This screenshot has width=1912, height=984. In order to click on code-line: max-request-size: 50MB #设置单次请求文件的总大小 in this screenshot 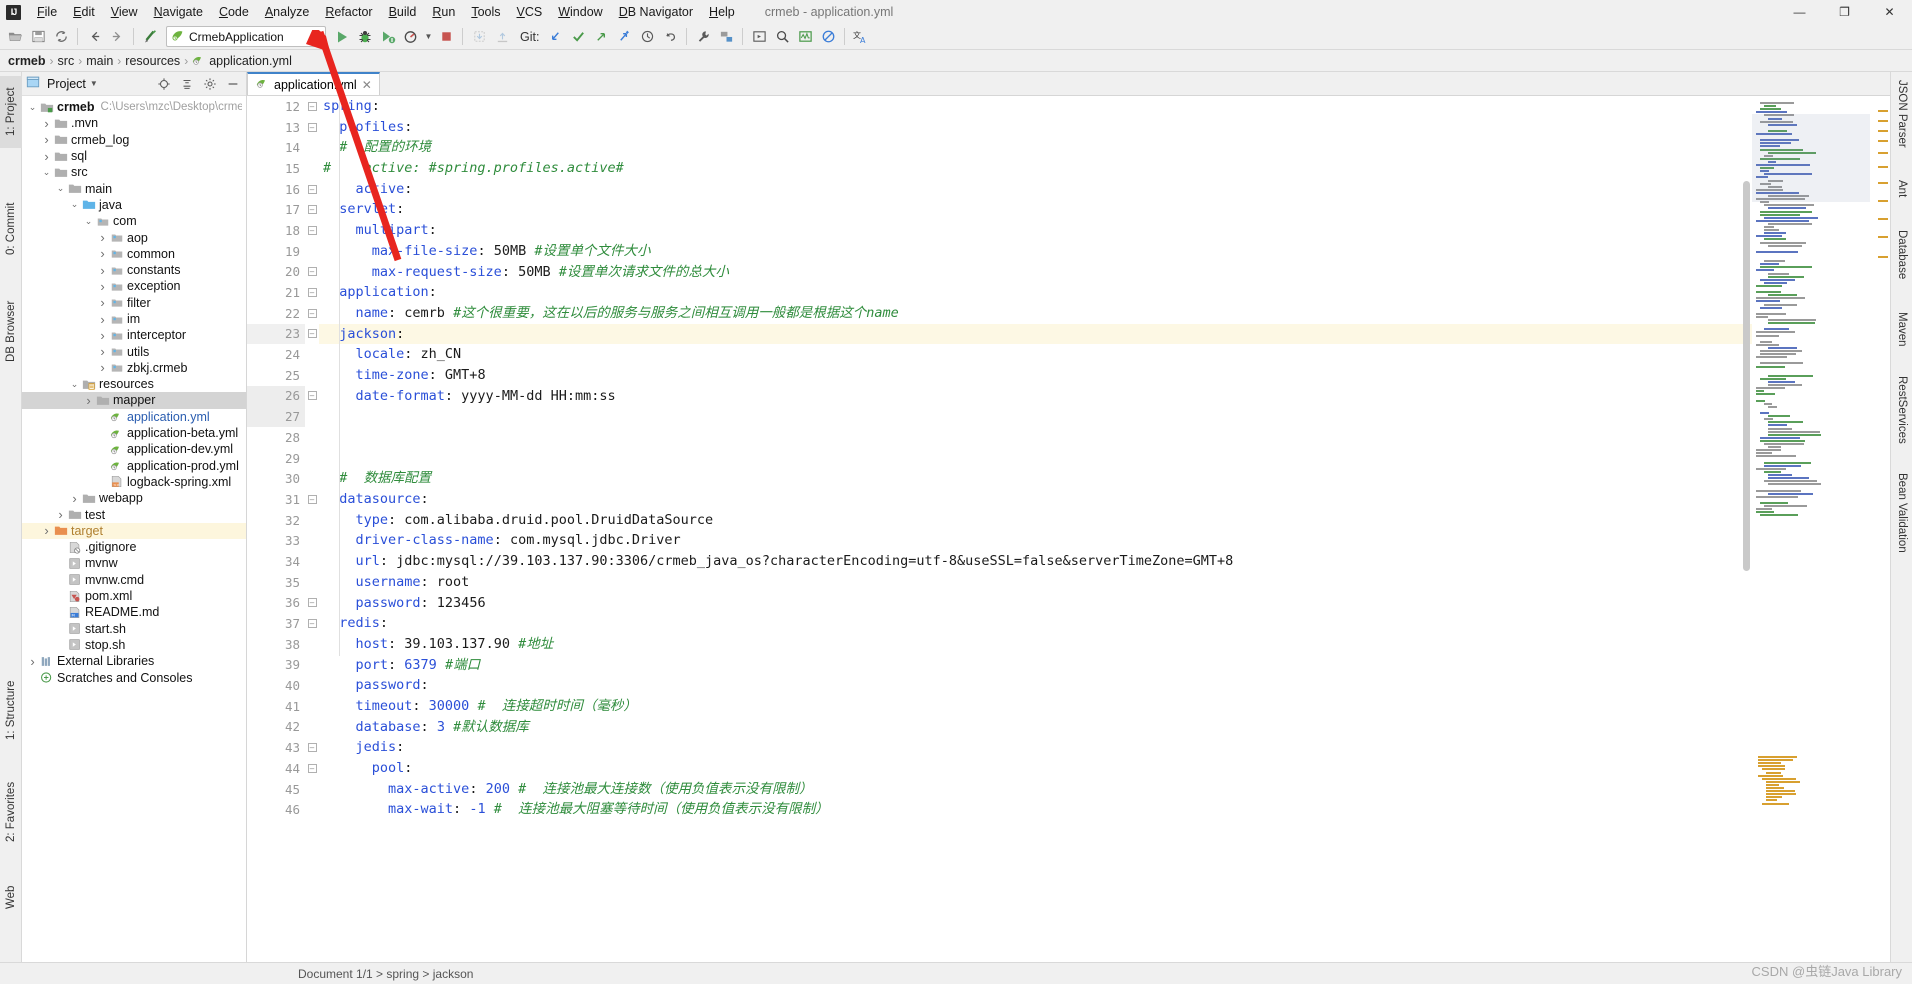, I will do `click(1104, 272)`.